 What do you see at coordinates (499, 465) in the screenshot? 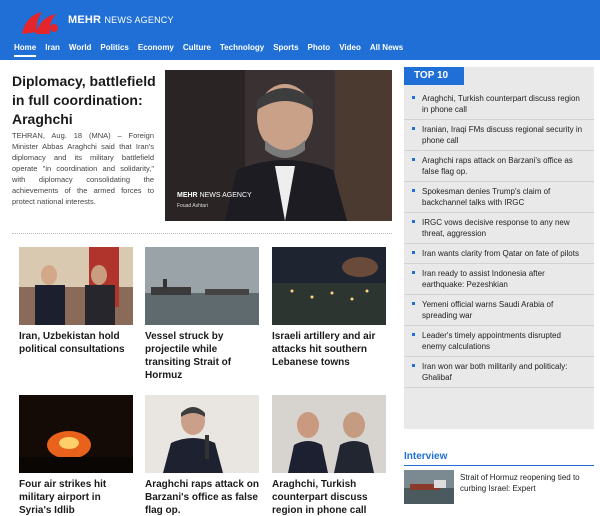
I see `interview-divider` at bounding box center [499, 465].